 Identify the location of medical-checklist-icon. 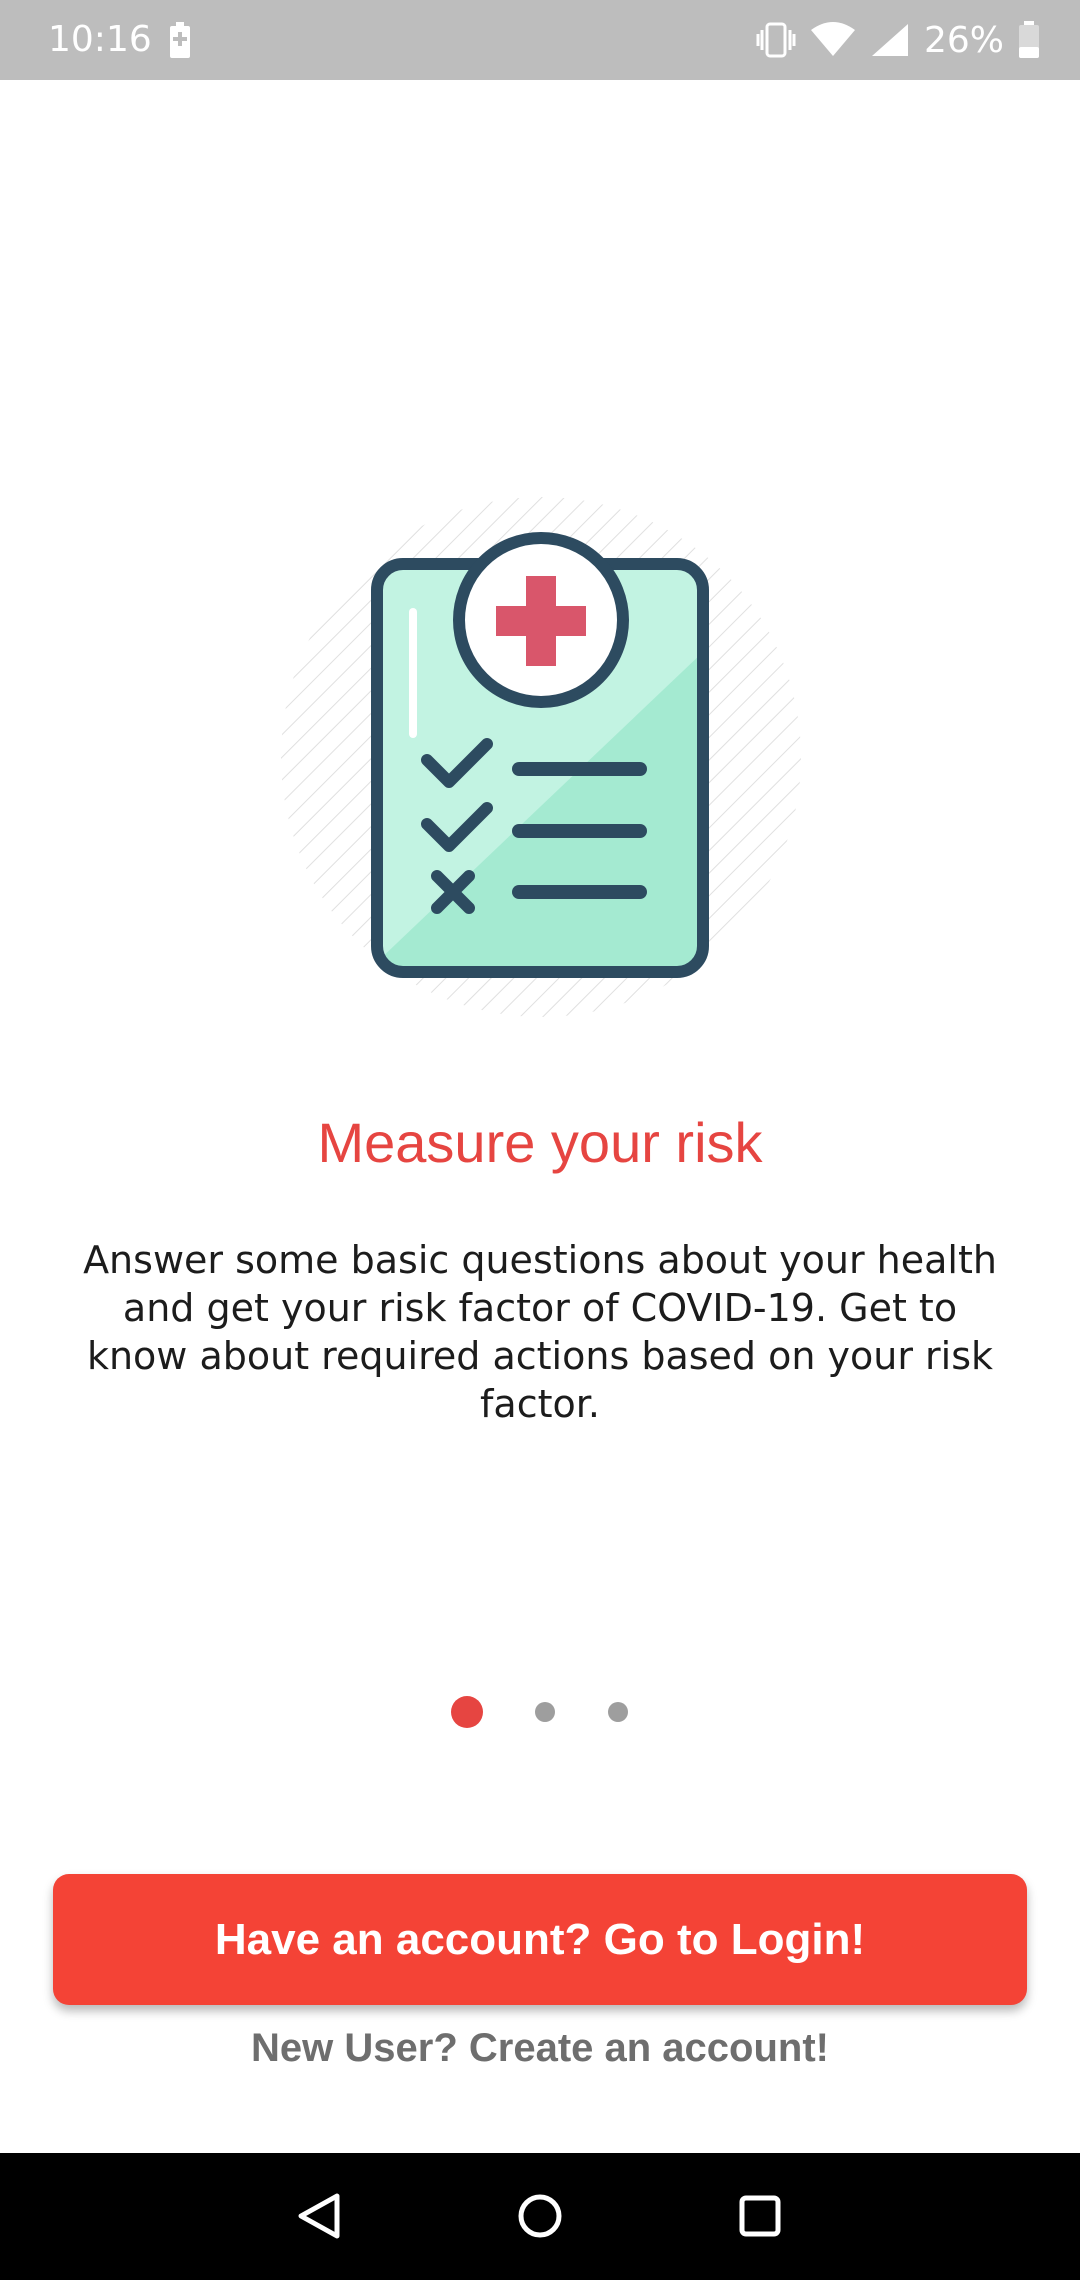
(541, 757).